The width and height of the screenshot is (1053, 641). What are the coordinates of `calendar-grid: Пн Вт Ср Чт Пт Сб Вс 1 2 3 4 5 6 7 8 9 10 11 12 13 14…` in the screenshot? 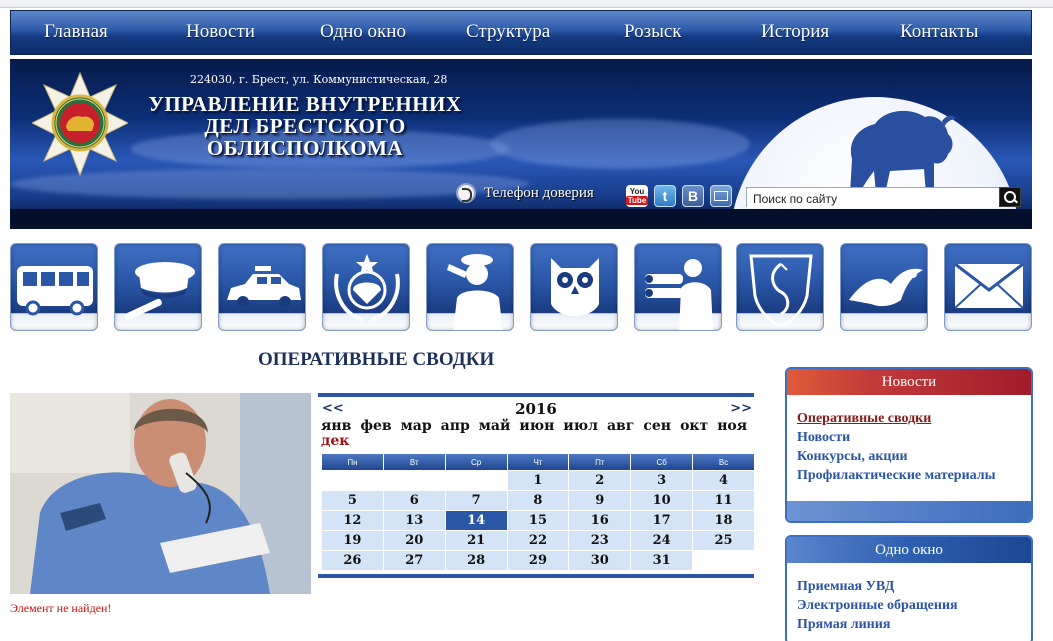 It's located at (538, 512).